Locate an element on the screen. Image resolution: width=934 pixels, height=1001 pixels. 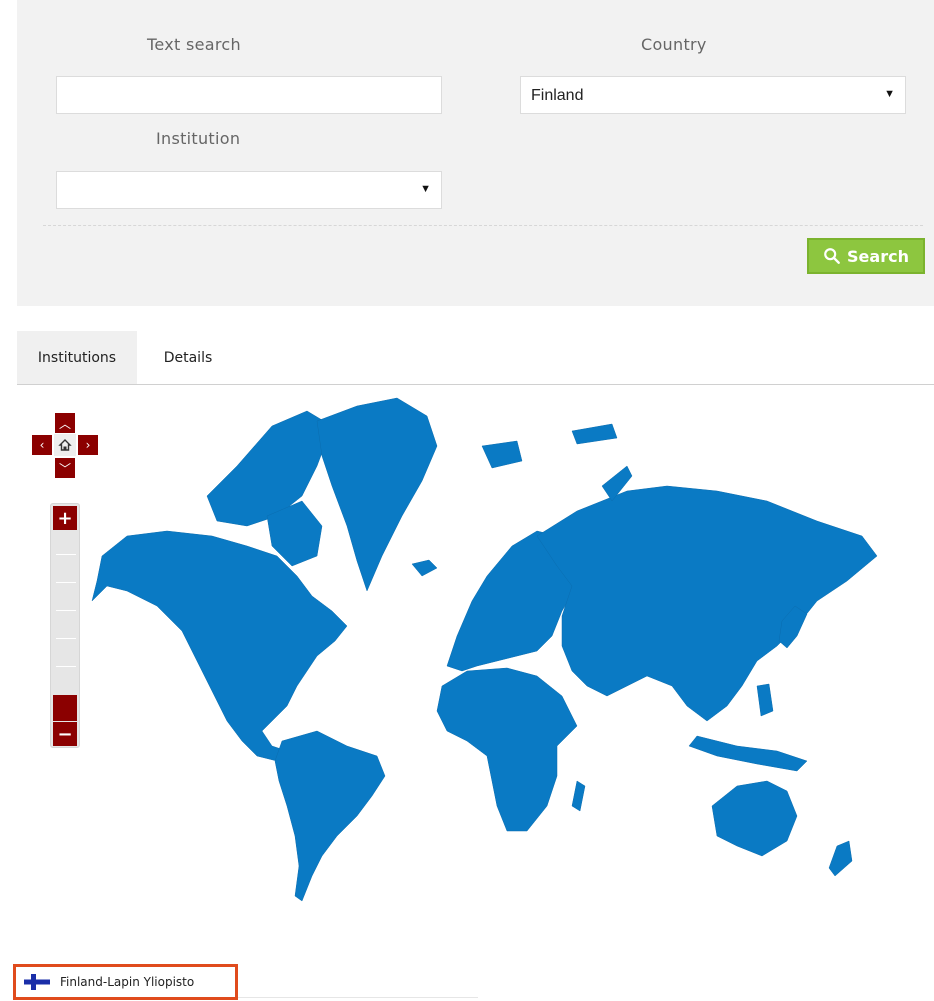
map-land-svalbard is located at coordinates (502, 454).